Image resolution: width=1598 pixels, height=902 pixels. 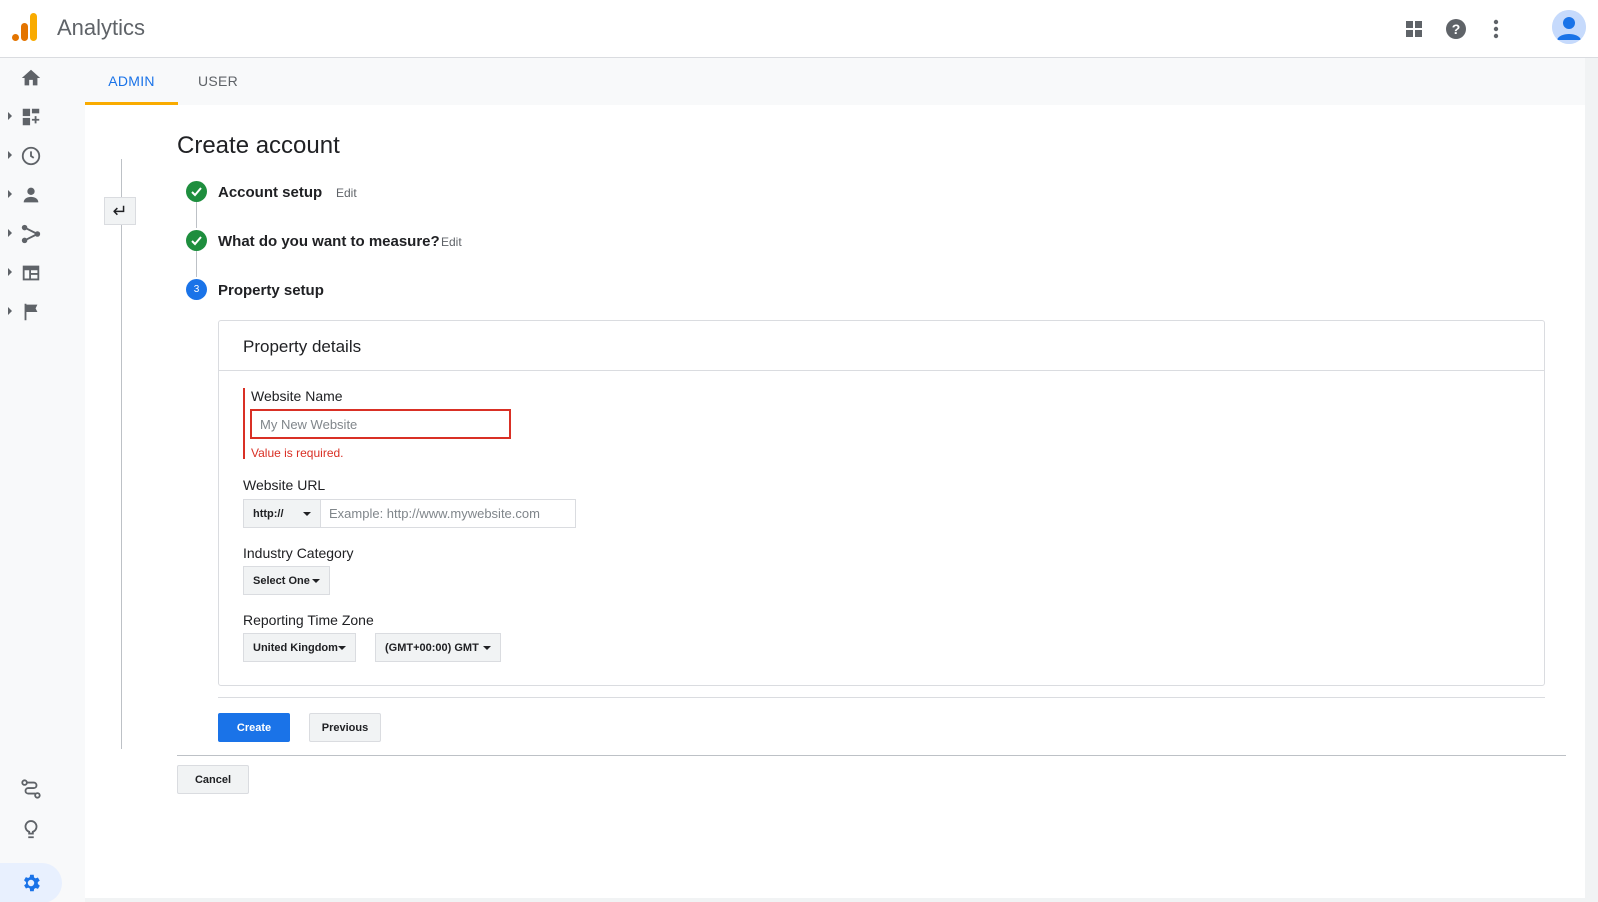 What do you see at coordinates (281, 580) in the screenshot?
I see `industry-category-value: Select One` at bounding box center [281, 580].